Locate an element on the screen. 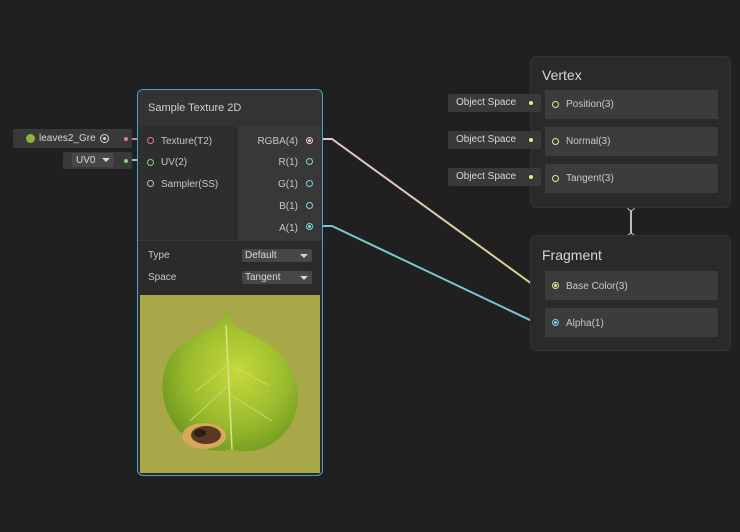 This screenshot has height=532, width=740. type-dropdown: Default is located at coordinates (277, 255).